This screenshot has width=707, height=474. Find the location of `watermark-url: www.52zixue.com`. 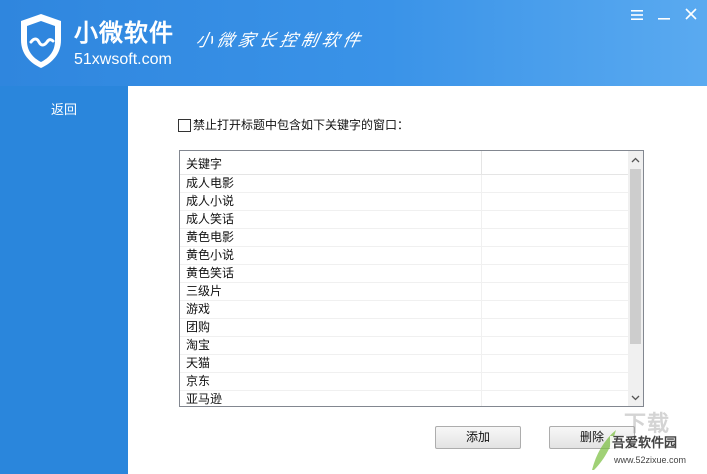

watermark-url: www.52zixue.com is located at coordinates (650, 460).